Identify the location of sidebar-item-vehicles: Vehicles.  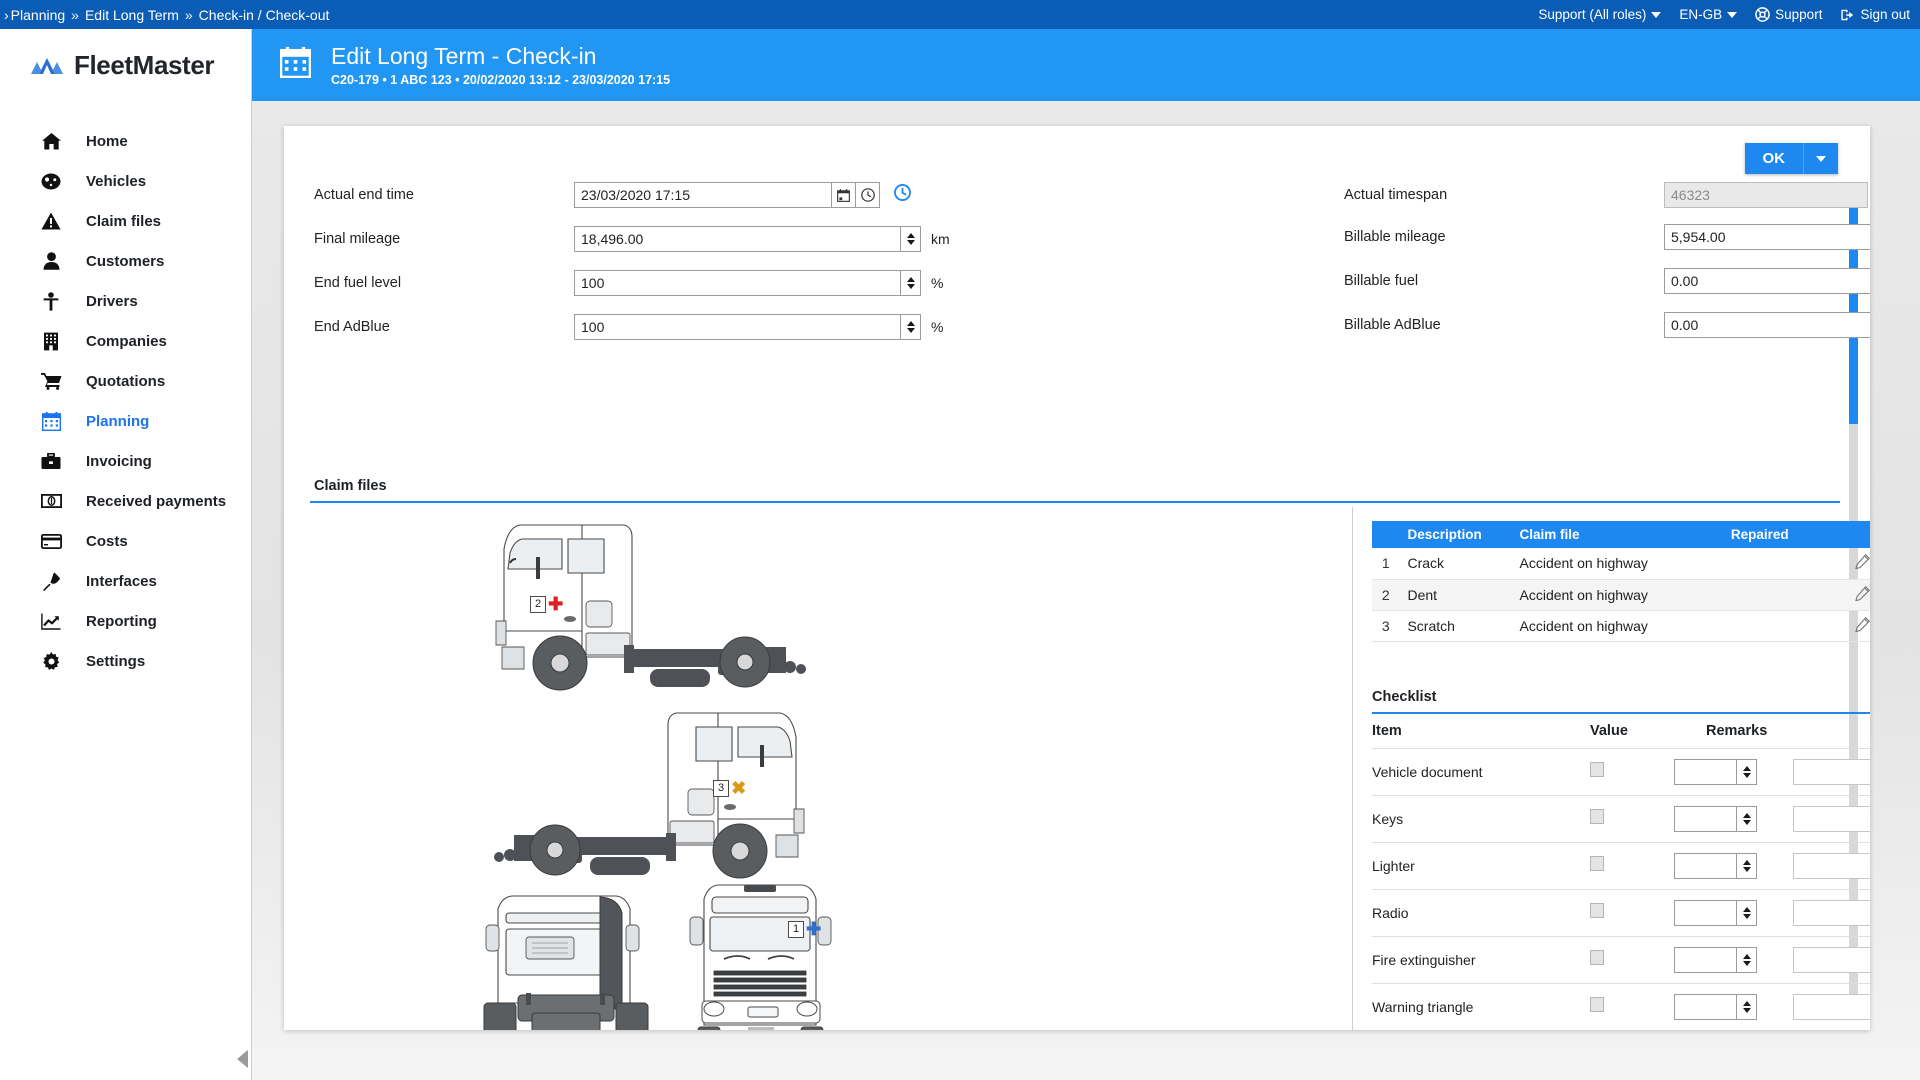
(125, 181).